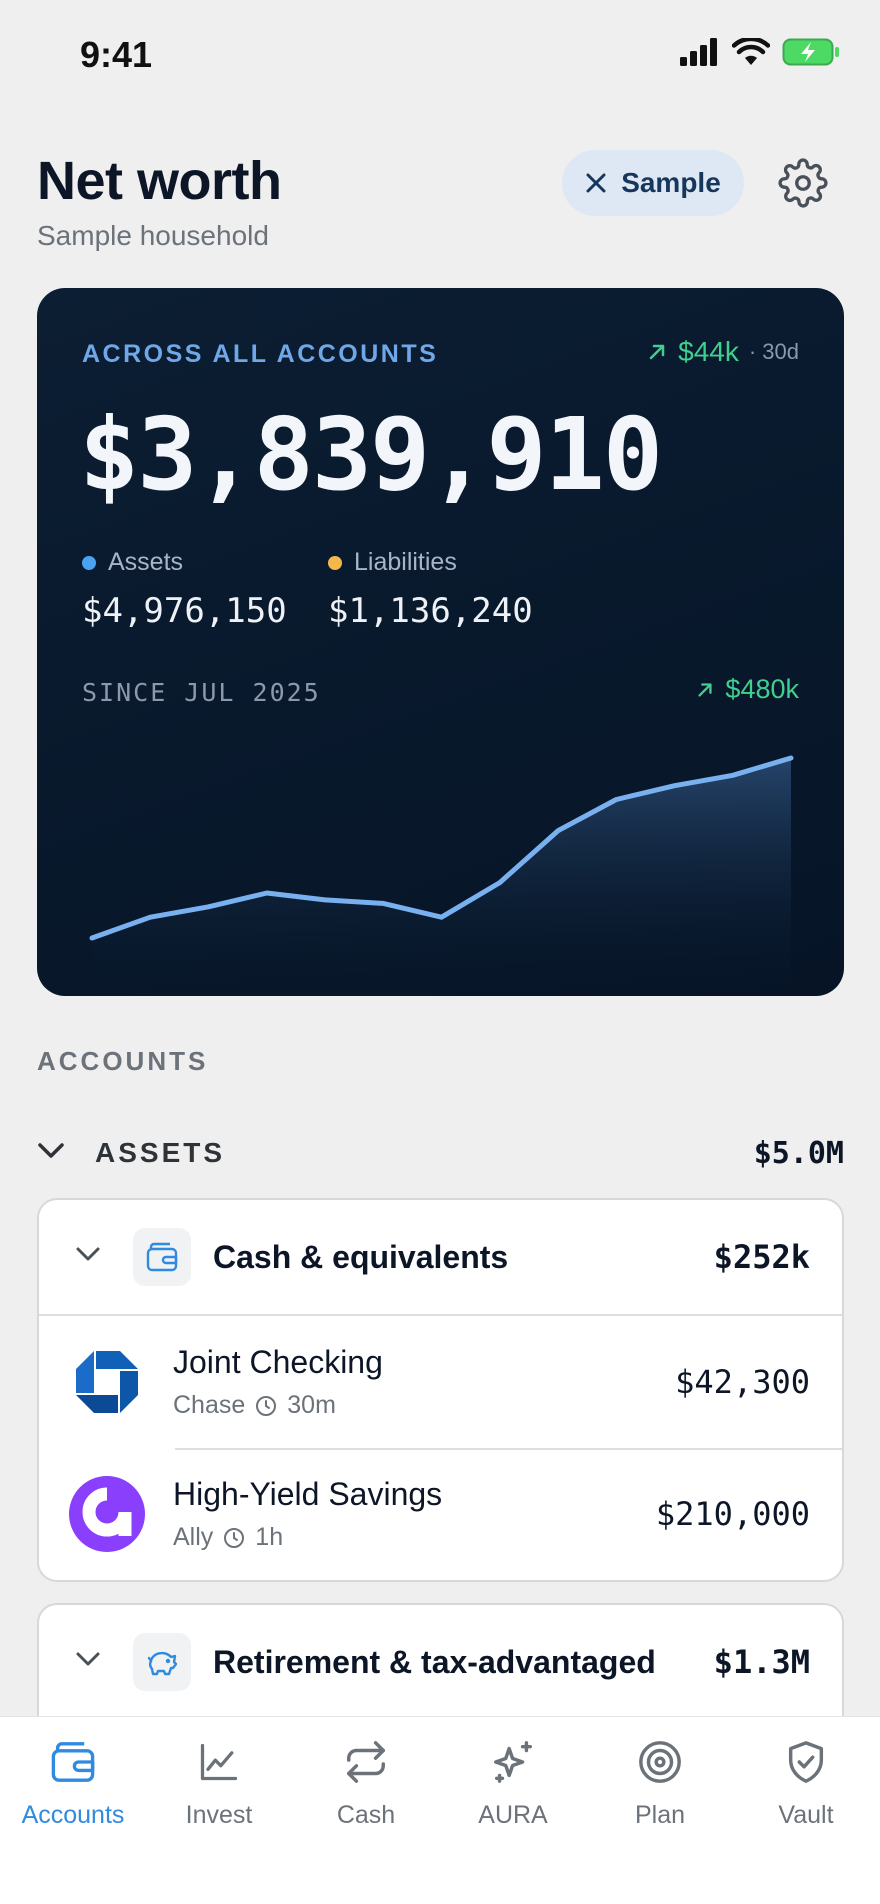 The height and width of the screenshot is (1904, 880). I want to click on group-name: Cash & equivalents, so click(361, 1256).